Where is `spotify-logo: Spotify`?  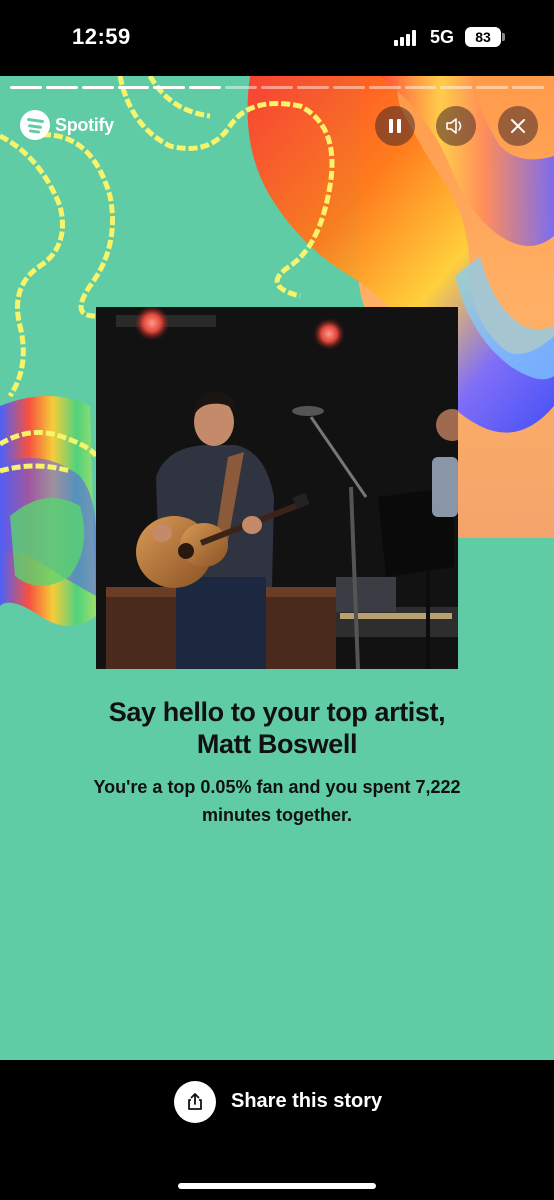 spotify-logo: Spotify is located at coordinates (67, 125).